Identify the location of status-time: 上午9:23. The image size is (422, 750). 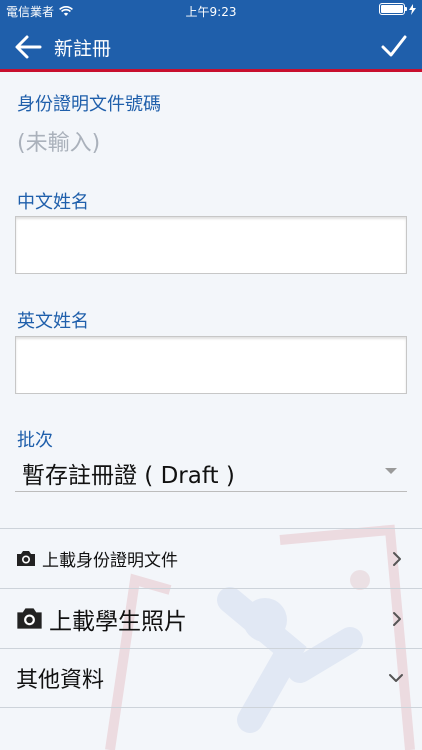
(211, 12).